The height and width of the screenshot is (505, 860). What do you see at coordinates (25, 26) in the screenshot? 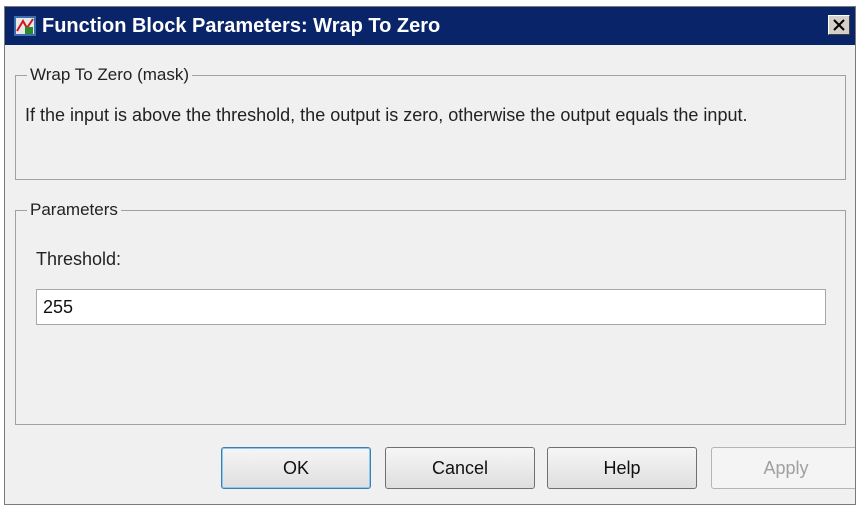
I see `simulink-block-icon` at bounding box center [25, 26].